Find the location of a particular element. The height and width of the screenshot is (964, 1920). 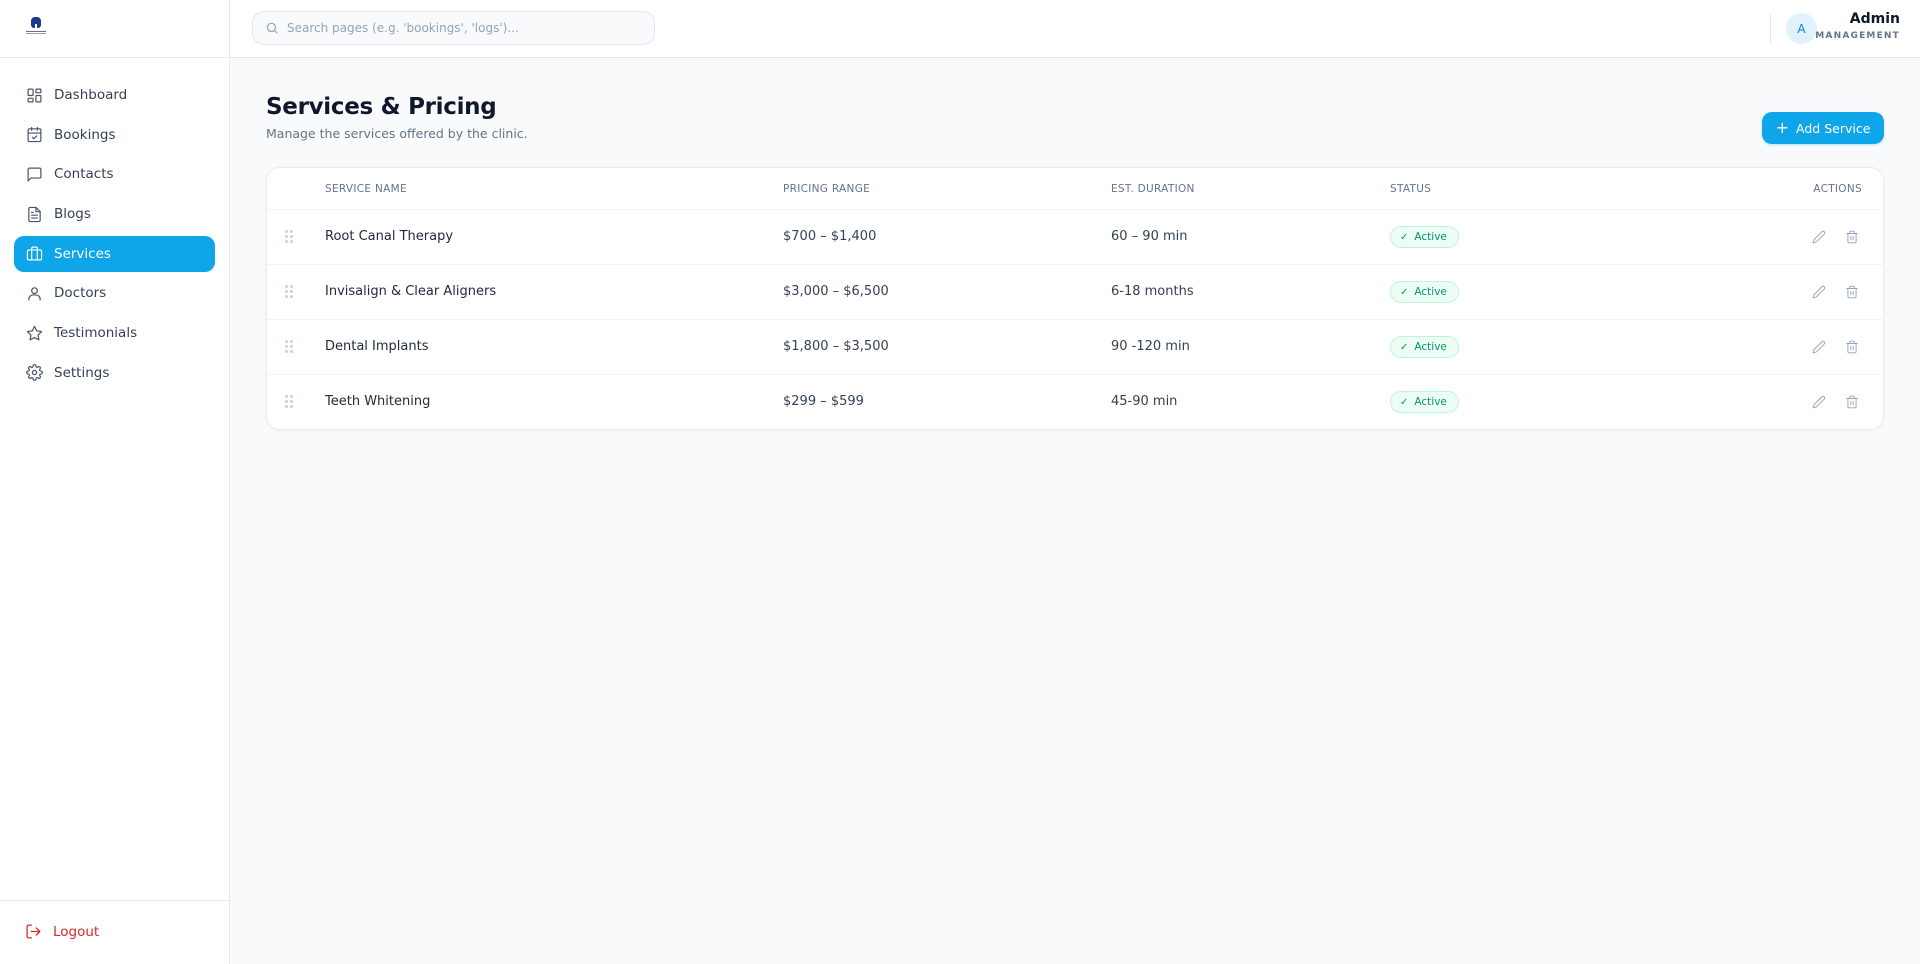

sidebar-item-label: Settings is located at coordinates (82, 372).